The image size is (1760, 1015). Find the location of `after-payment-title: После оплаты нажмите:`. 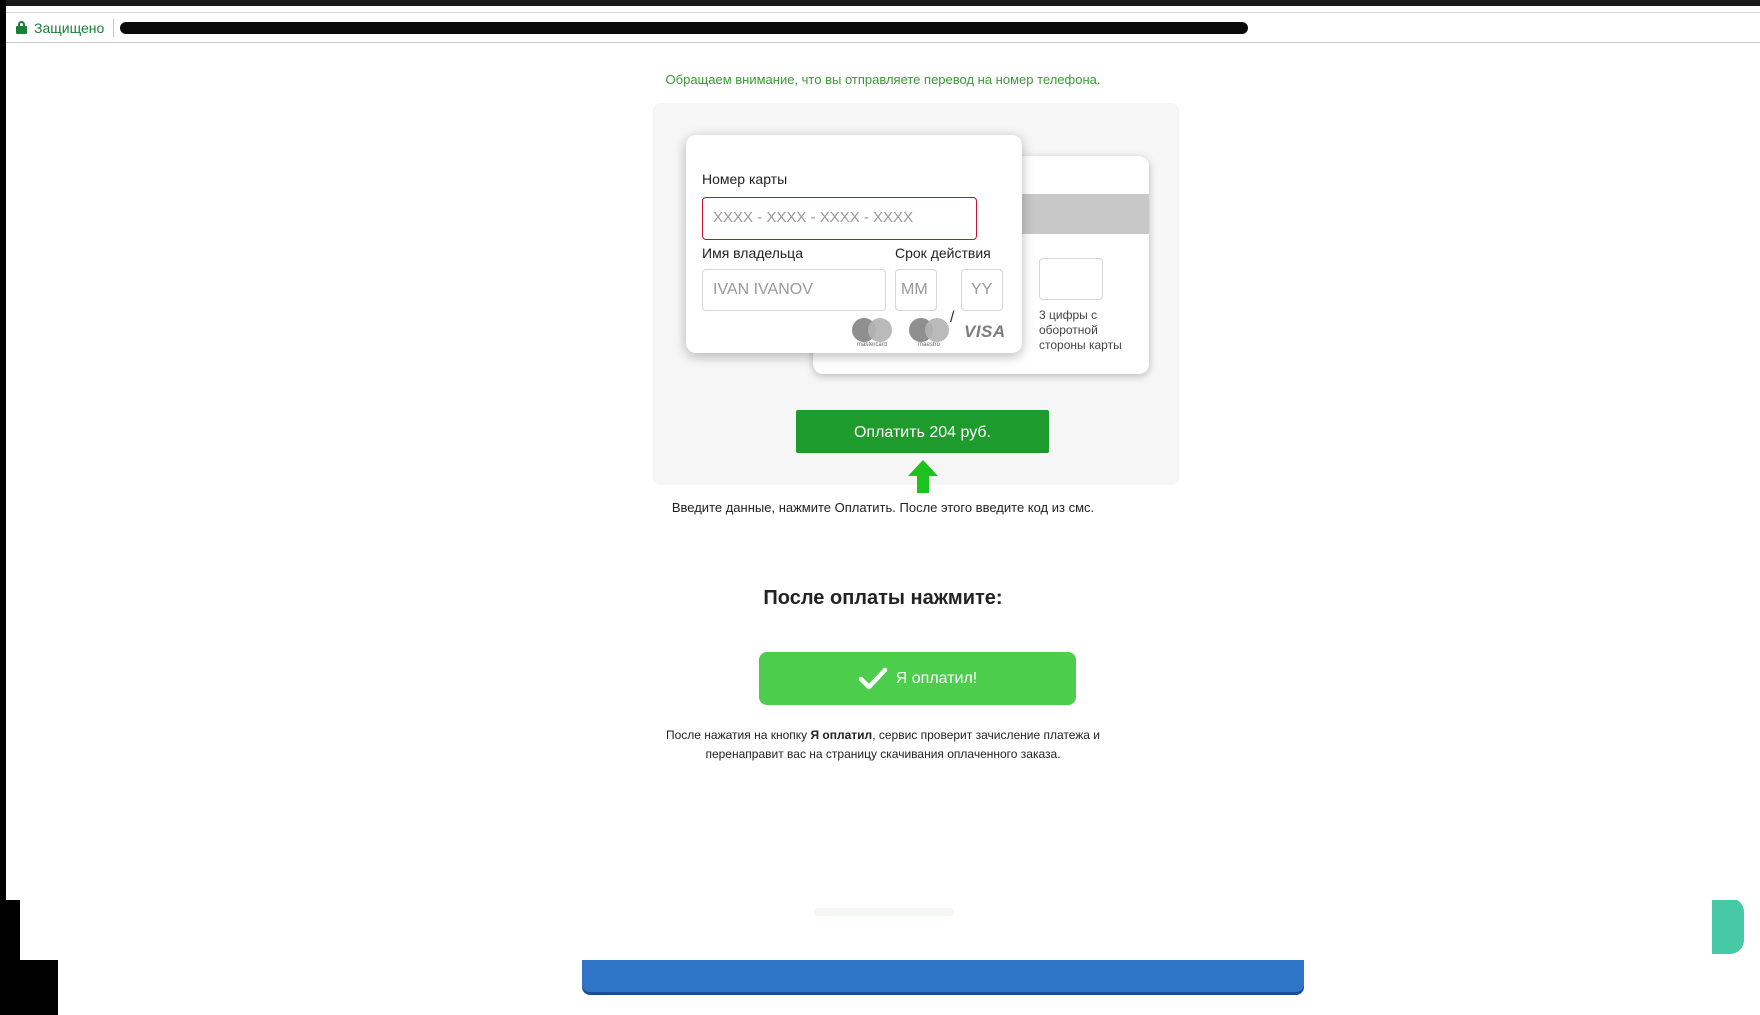

after-payment-title: После оплаты нажмите: is located at coordinates (883, 598).